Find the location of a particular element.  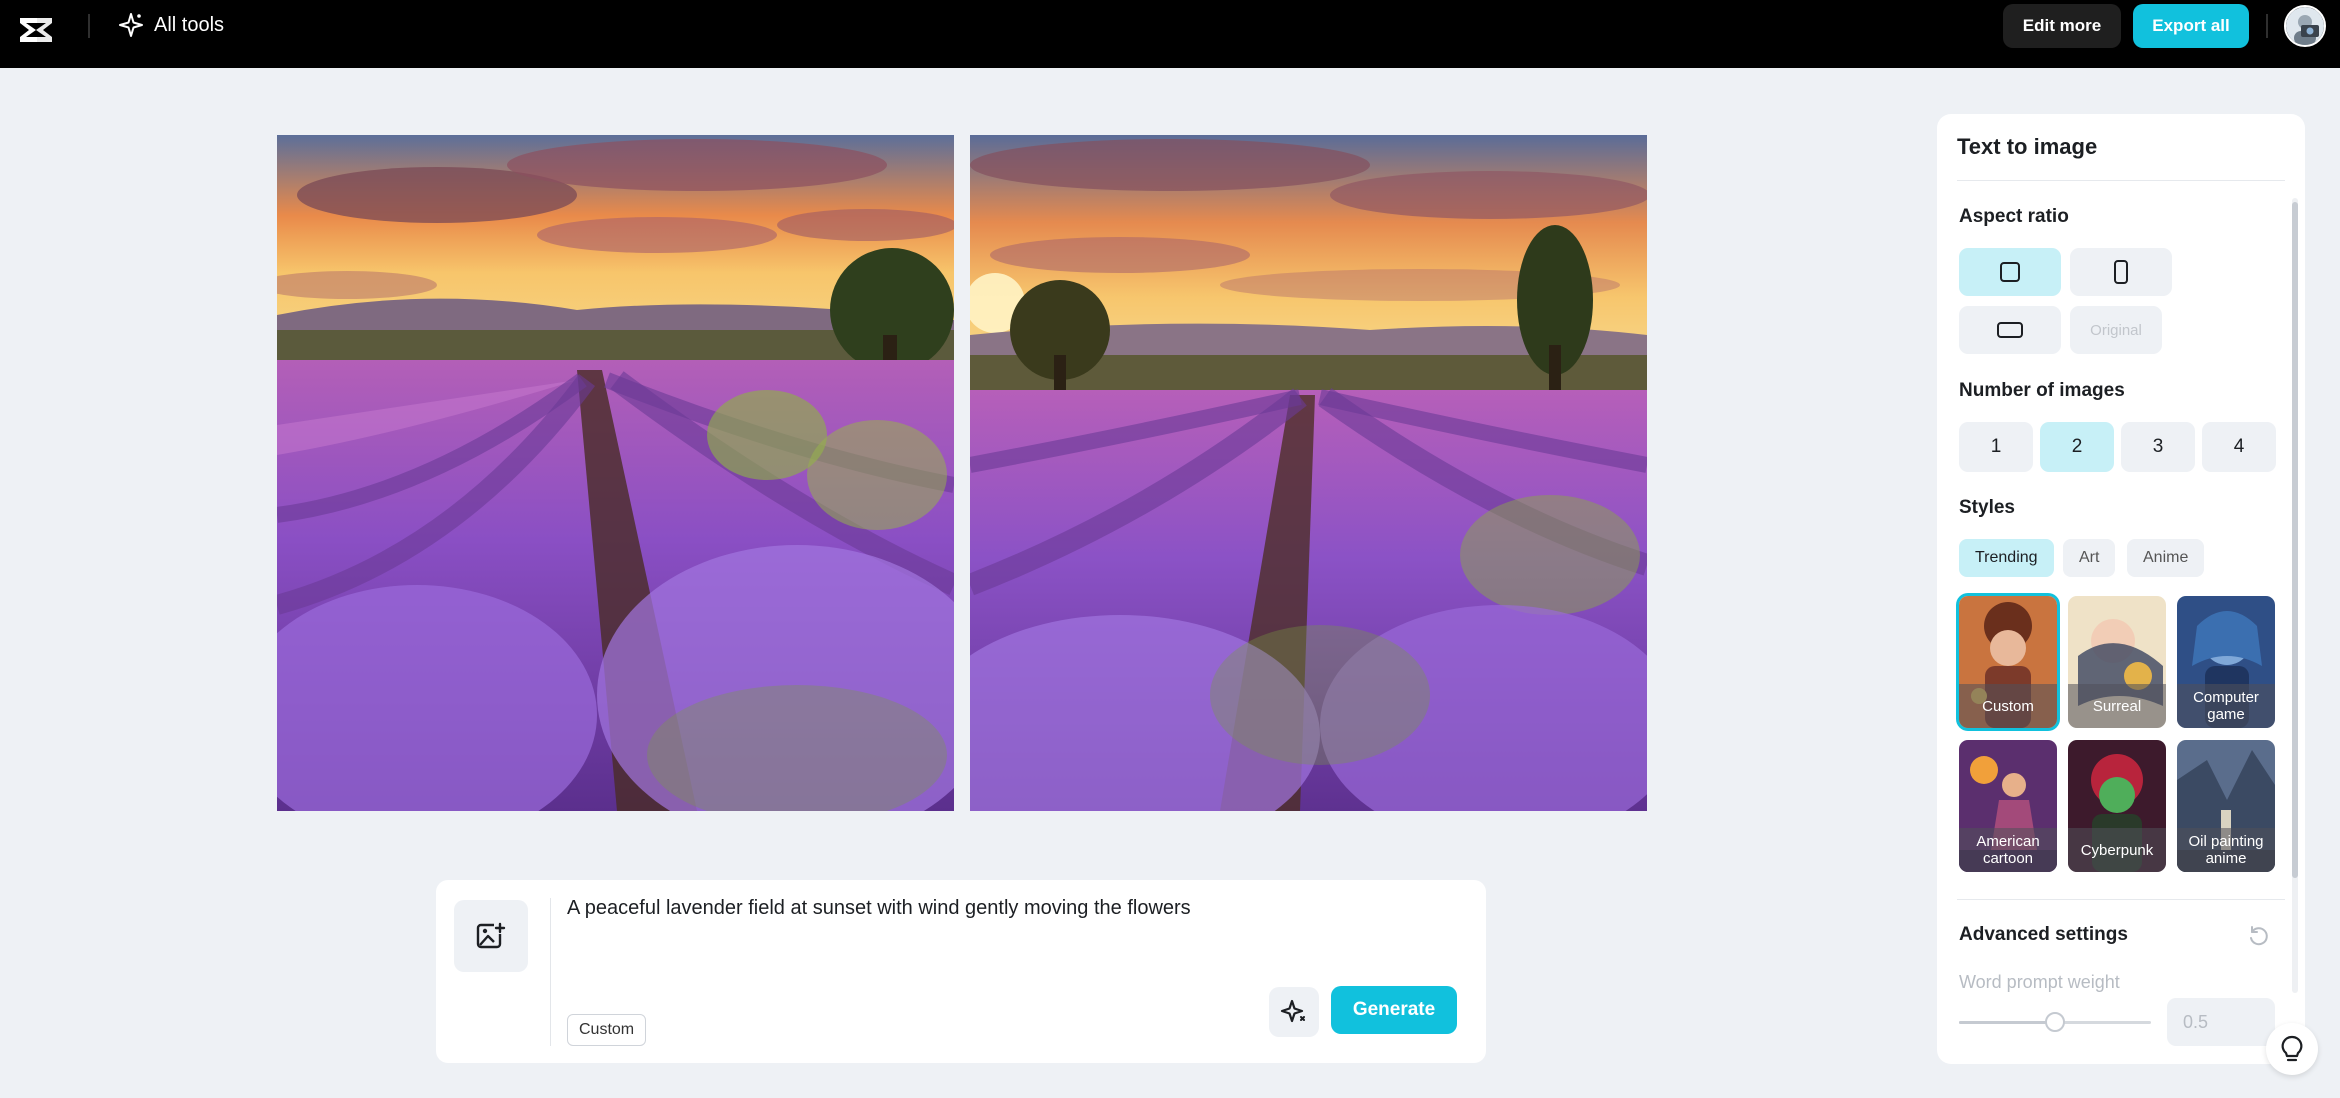

all-tools-label: All tools is located at coordinates (189, 25).